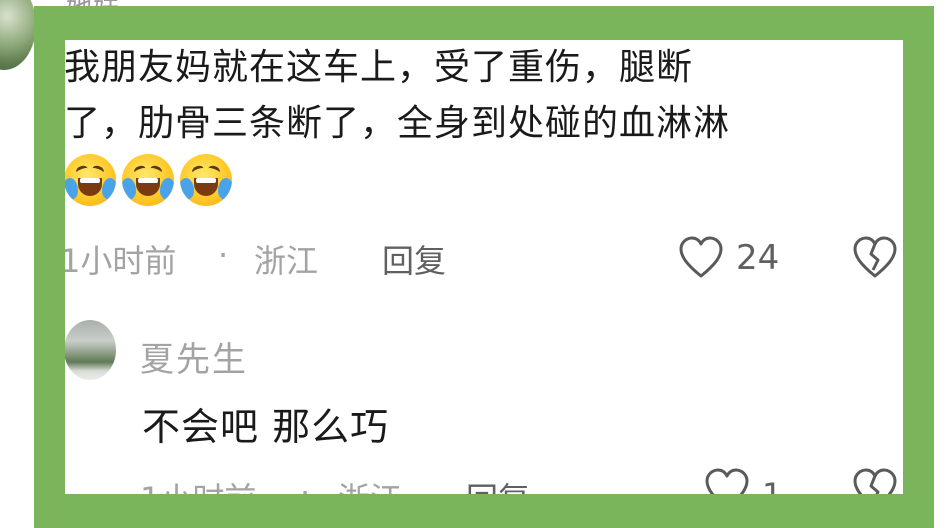  Describe the element at coordinates (266, 427) in the screenshot. I see `comment-text: 不会吧 那么巧` at that location.